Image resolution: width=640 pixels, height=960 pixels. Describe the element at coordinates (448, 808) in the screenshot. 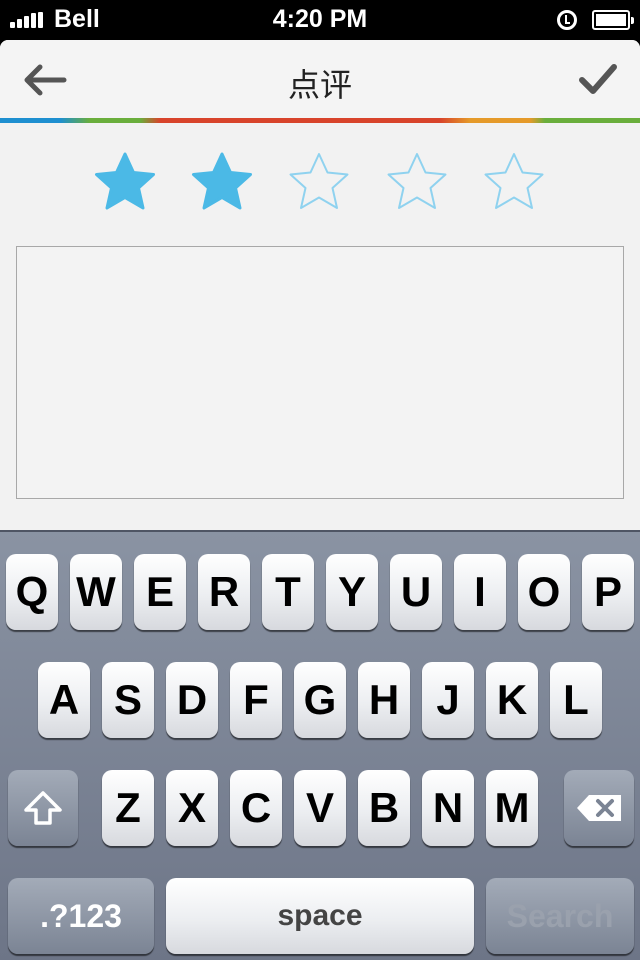

I see `key-n: N` at that location.